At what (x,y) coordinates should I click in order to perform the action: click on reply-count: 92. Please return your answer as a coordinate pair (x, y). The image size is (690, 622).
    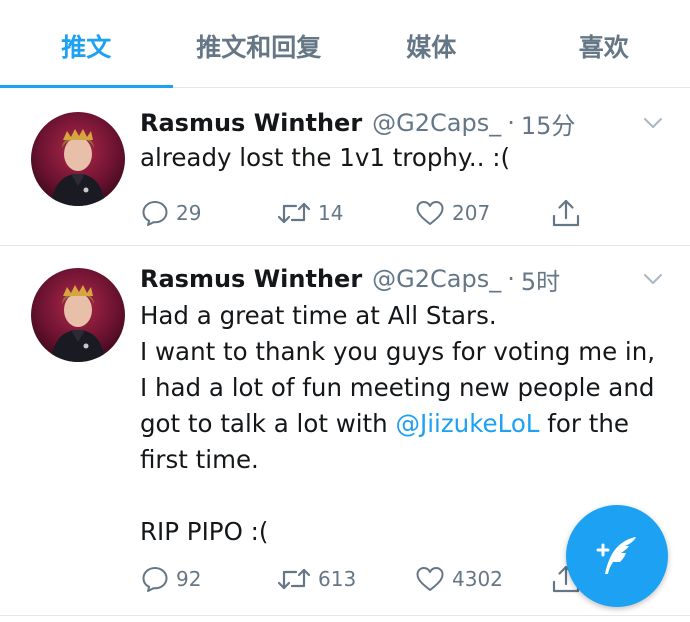
    Looking at the image, I should click on (189, 579).